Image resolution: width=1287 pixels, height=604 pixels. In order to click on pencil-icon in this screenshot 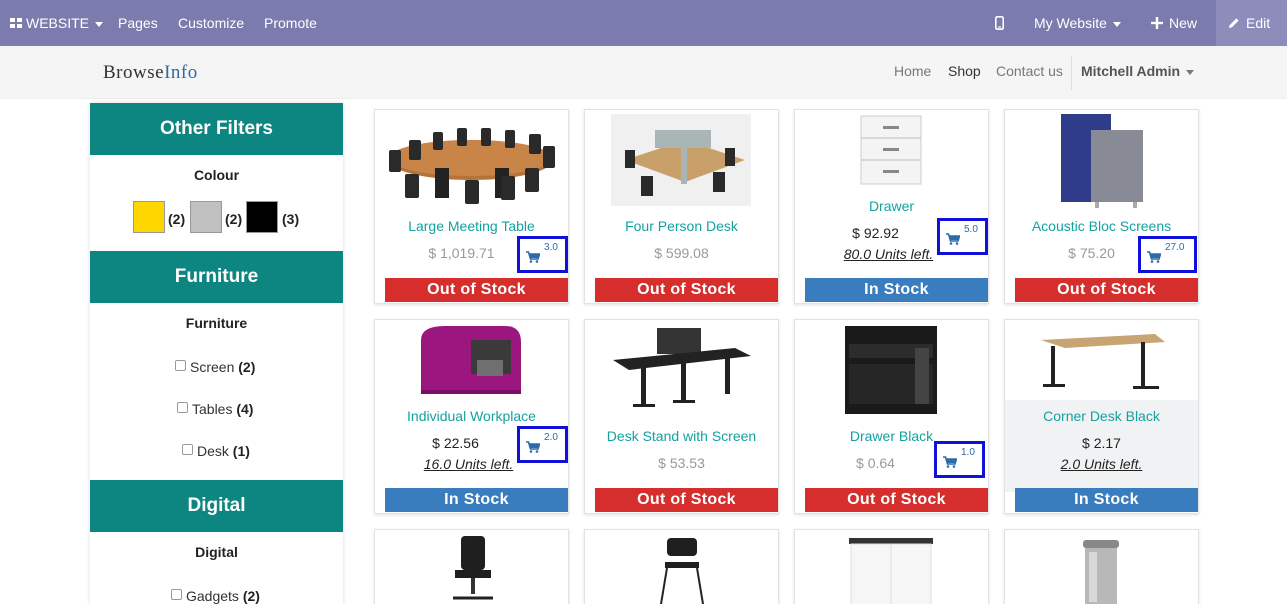, I will do `click(1234, 23)`.